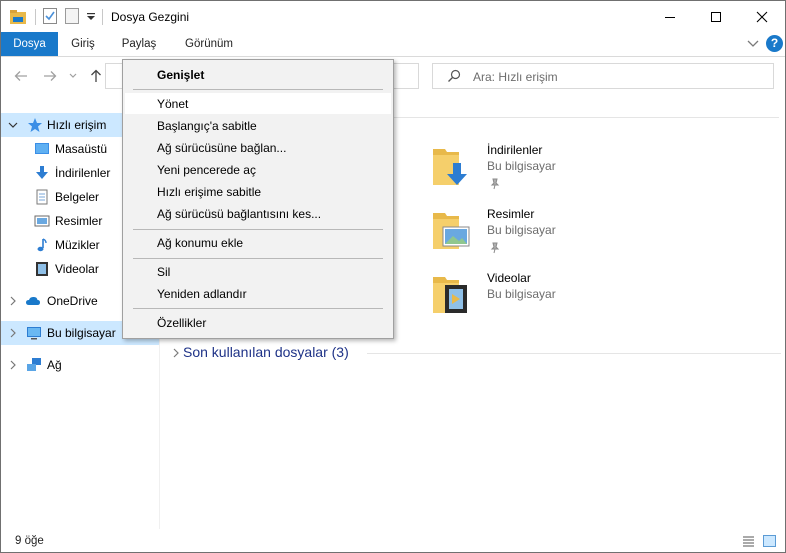  Describe the element at coordinates (72, 301) in the screenshot. I see `sidebar-item-label: OneDrive` at that location.